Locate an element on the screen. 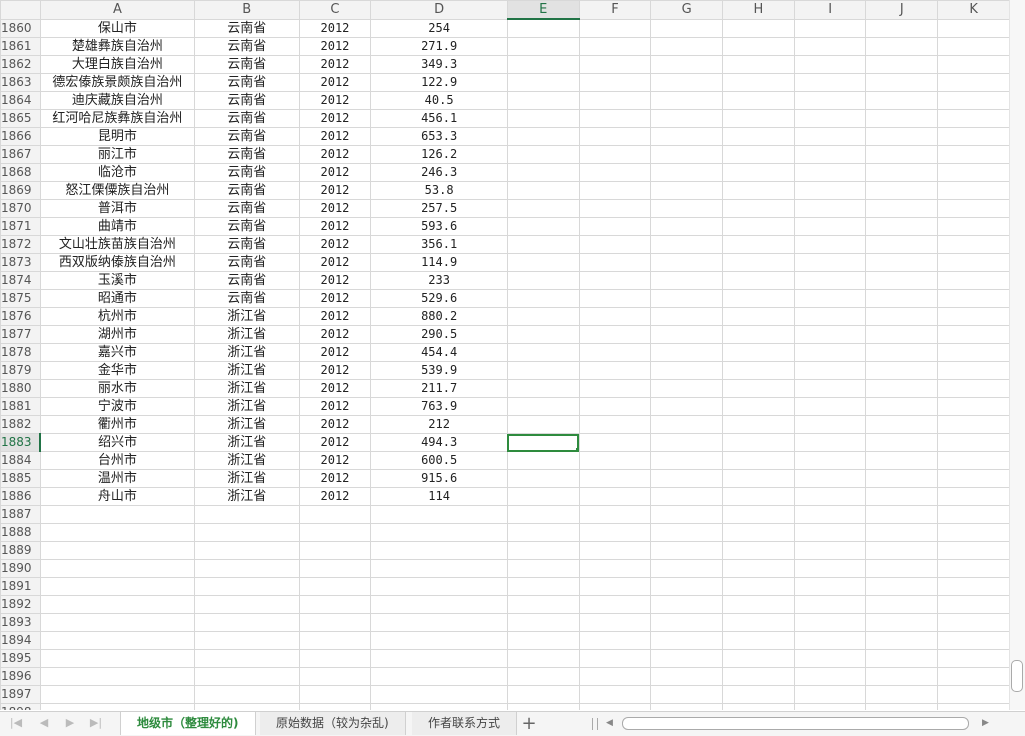 This screenshot has height=736, width=1025. cell-a: 昭通市 is located at coordinates (117, 298).